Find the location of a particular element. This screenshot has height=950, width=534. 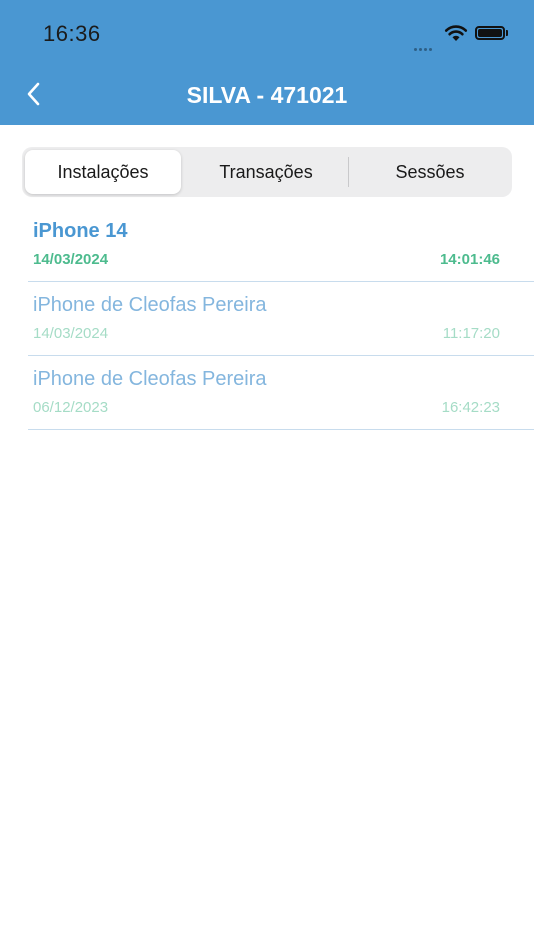

install-time: 11:17:20 is located at coordinates (471, 333).